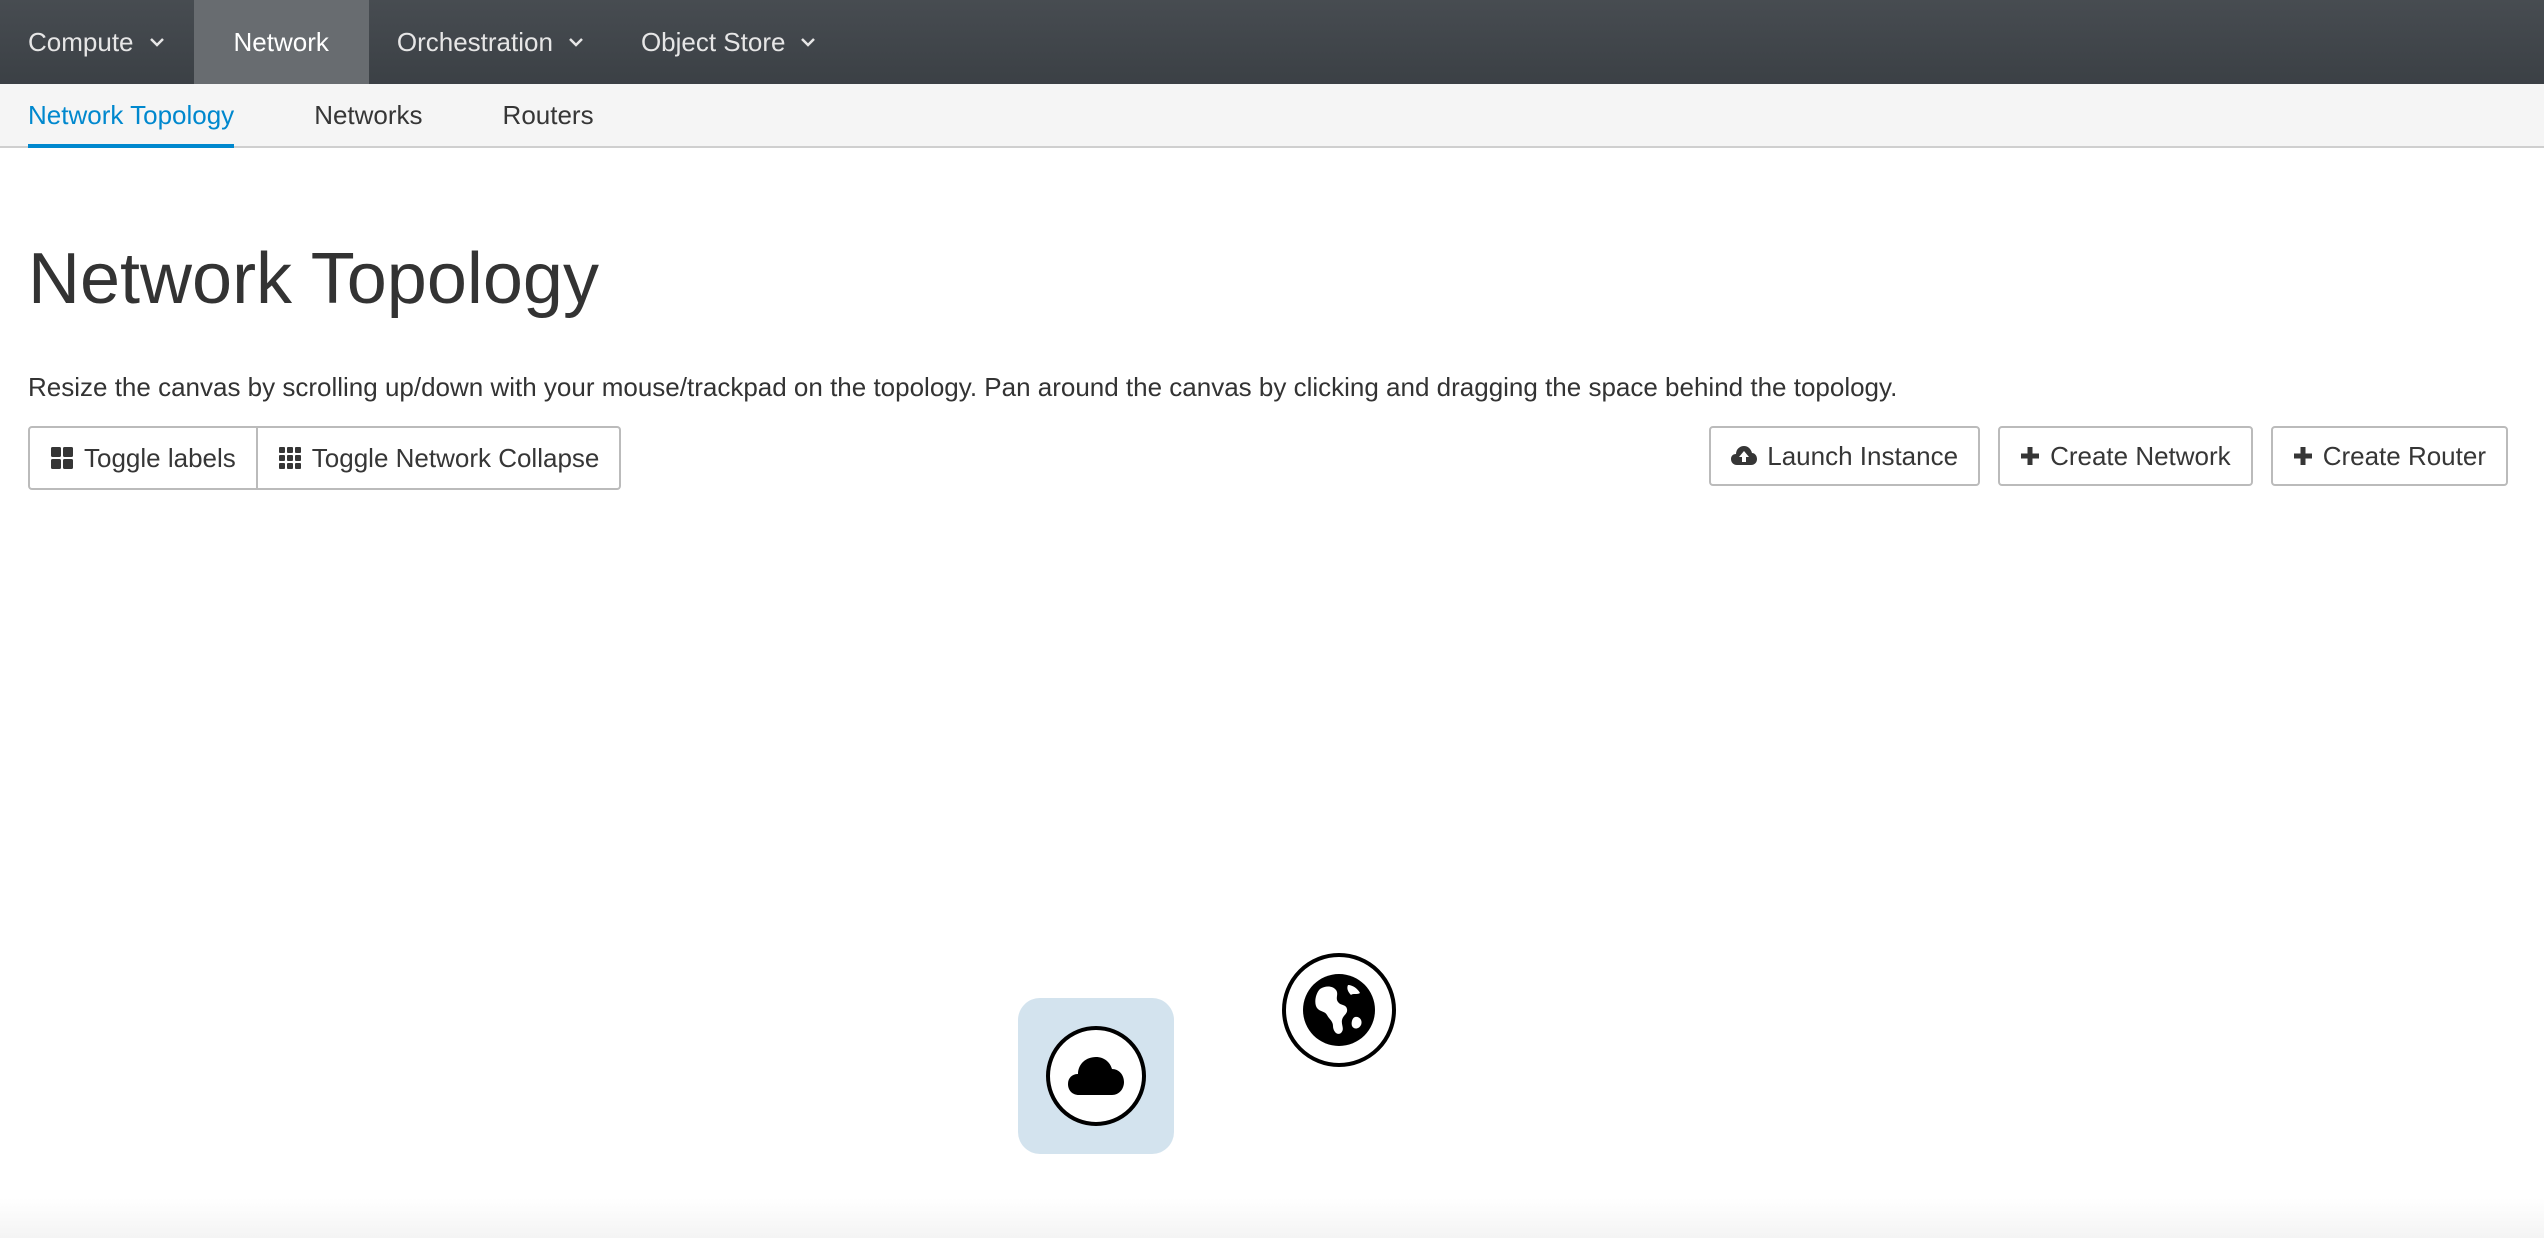 The image size is (2544, 1238). I want to click on topnav-orchestration: Orchestration, so click(491, 42).